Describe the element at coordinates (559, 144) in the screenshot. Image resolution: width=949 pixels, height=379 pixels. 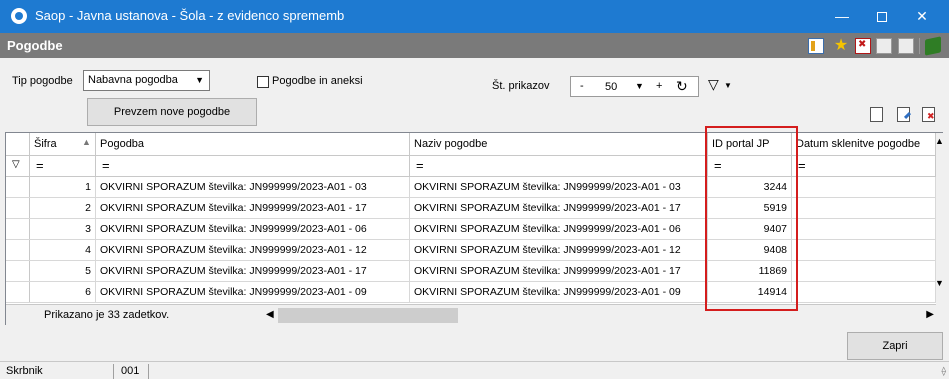
I see `column-header-naziv: Naziv pogodbe` at that location.